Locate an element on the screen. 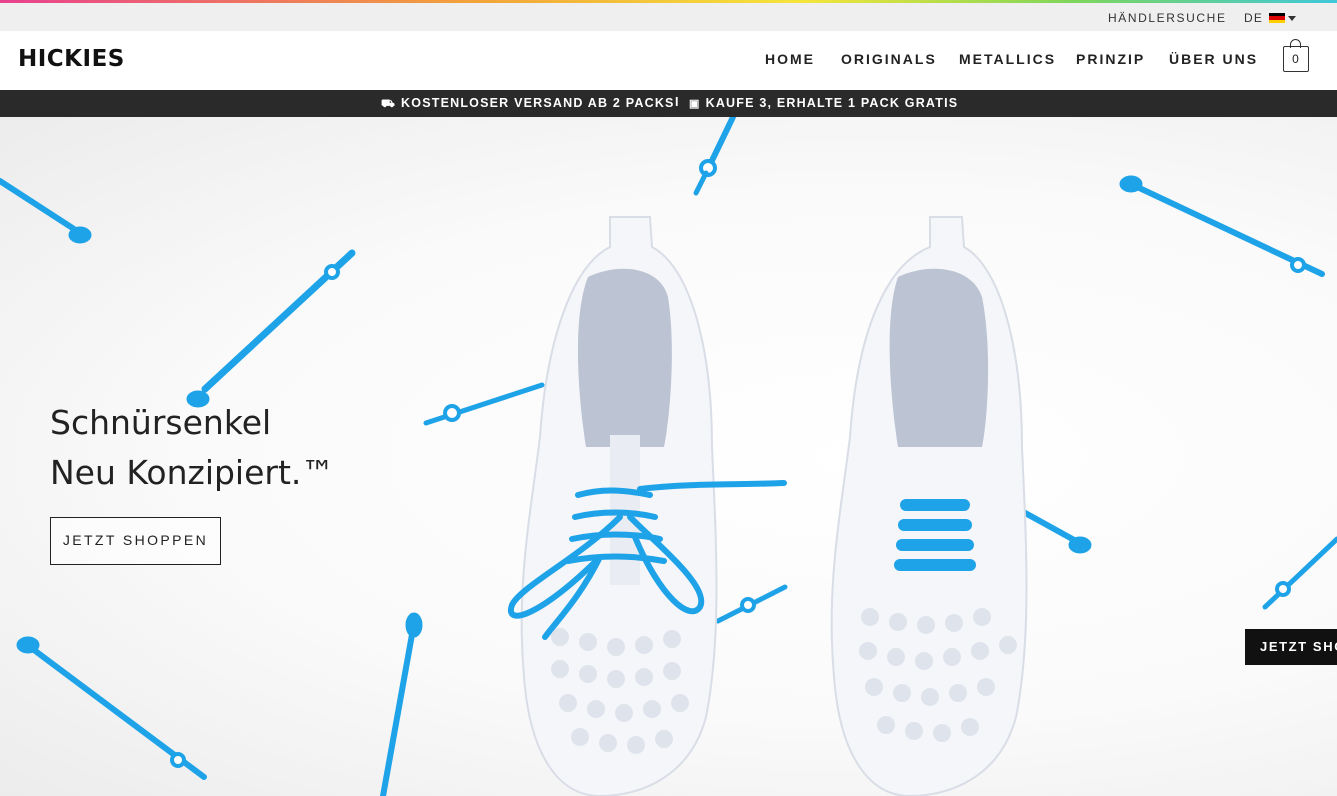  shopping-bag-icon: 0 is located at coordinates (1296, 55).